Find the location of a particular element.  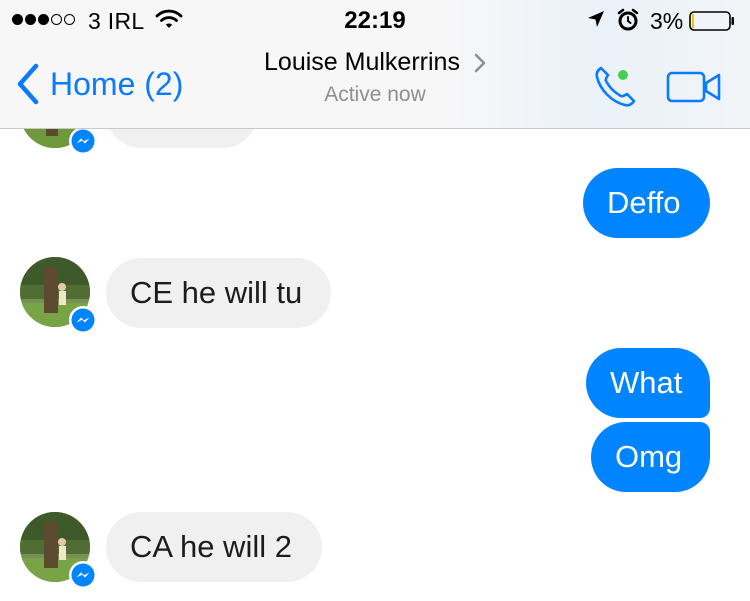

message-bubble-outgoing: Omg is located at coordinates (650, 457).